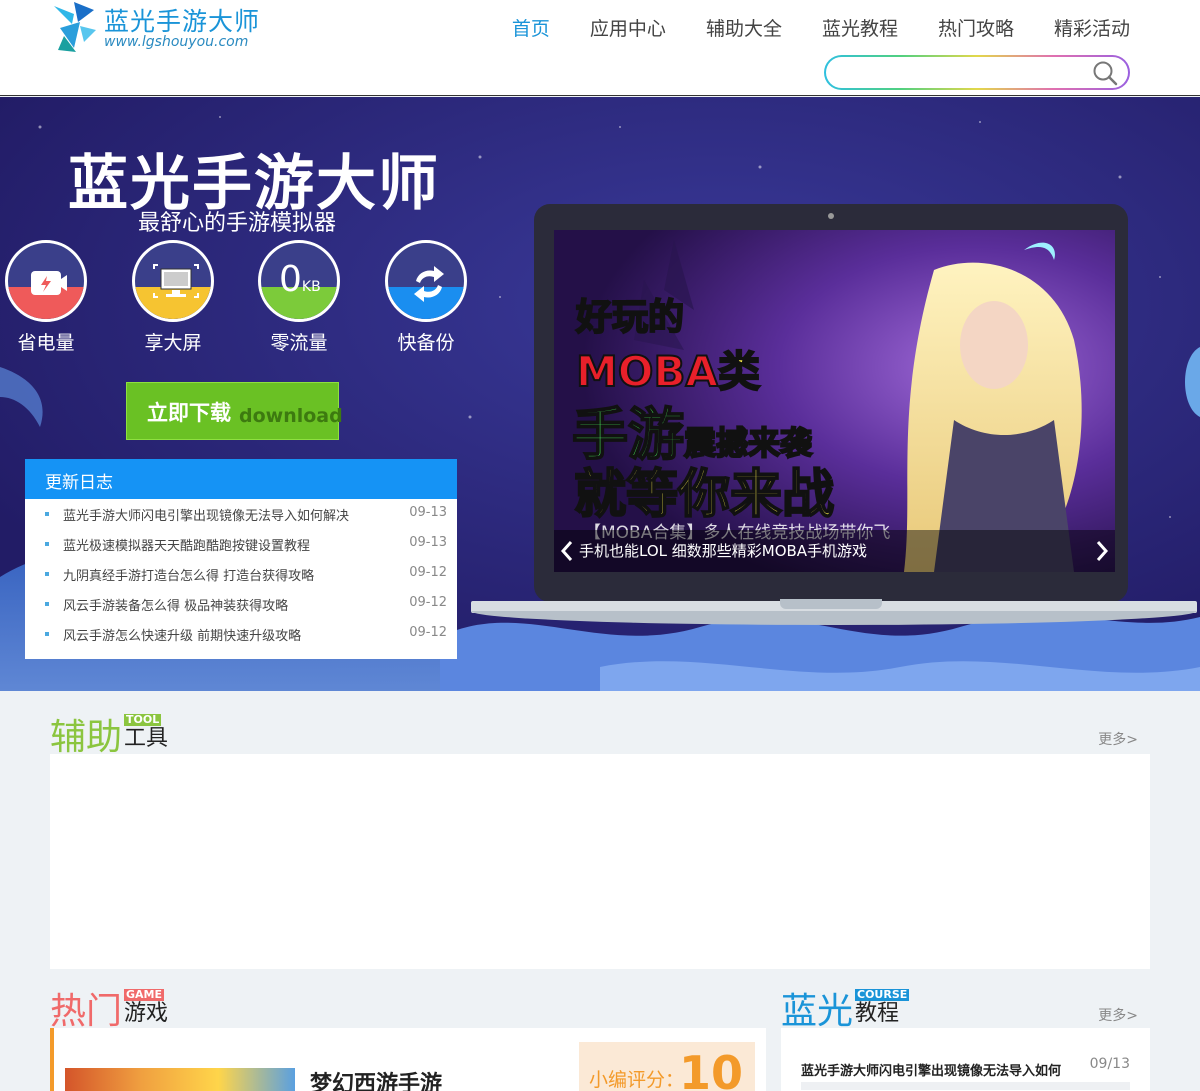 This screenshot has width=1200, height=1091. I want to click on score-box: 小编评分： 10, so click(667, 1066).